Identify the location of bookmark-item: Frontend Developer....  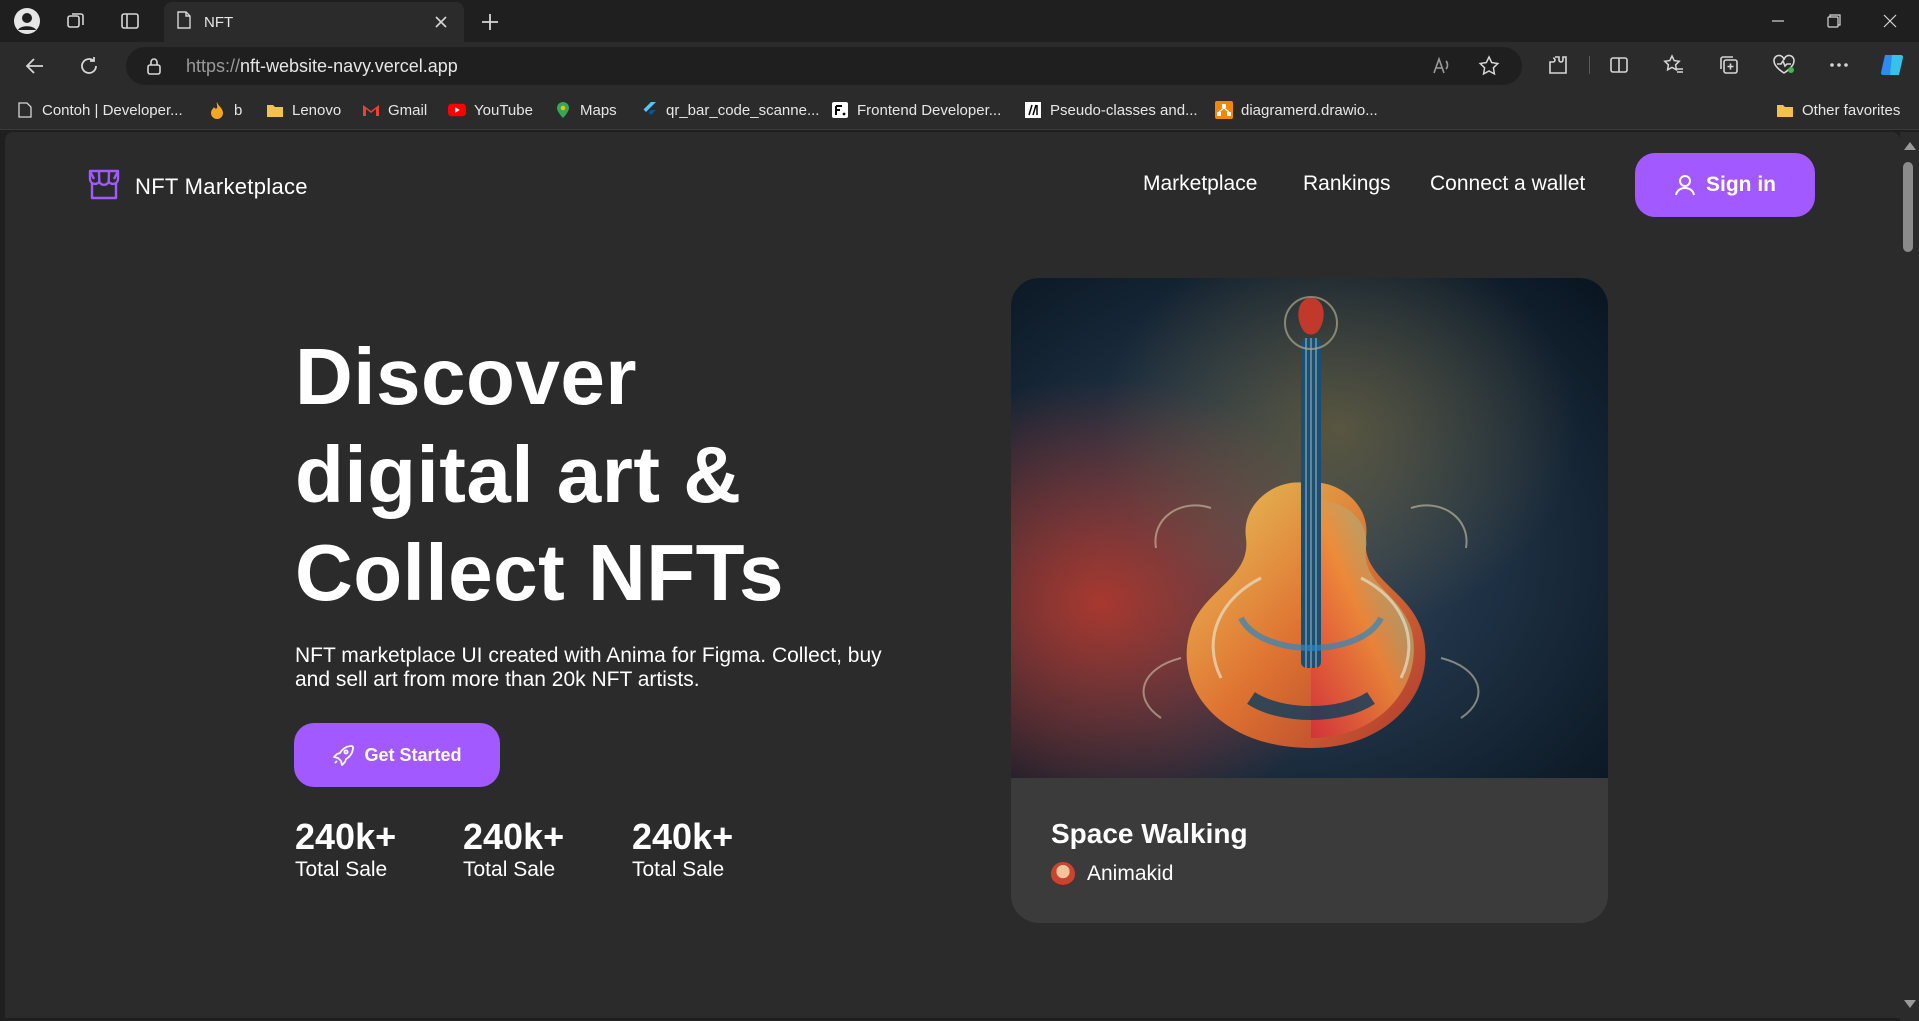
(916, 110).